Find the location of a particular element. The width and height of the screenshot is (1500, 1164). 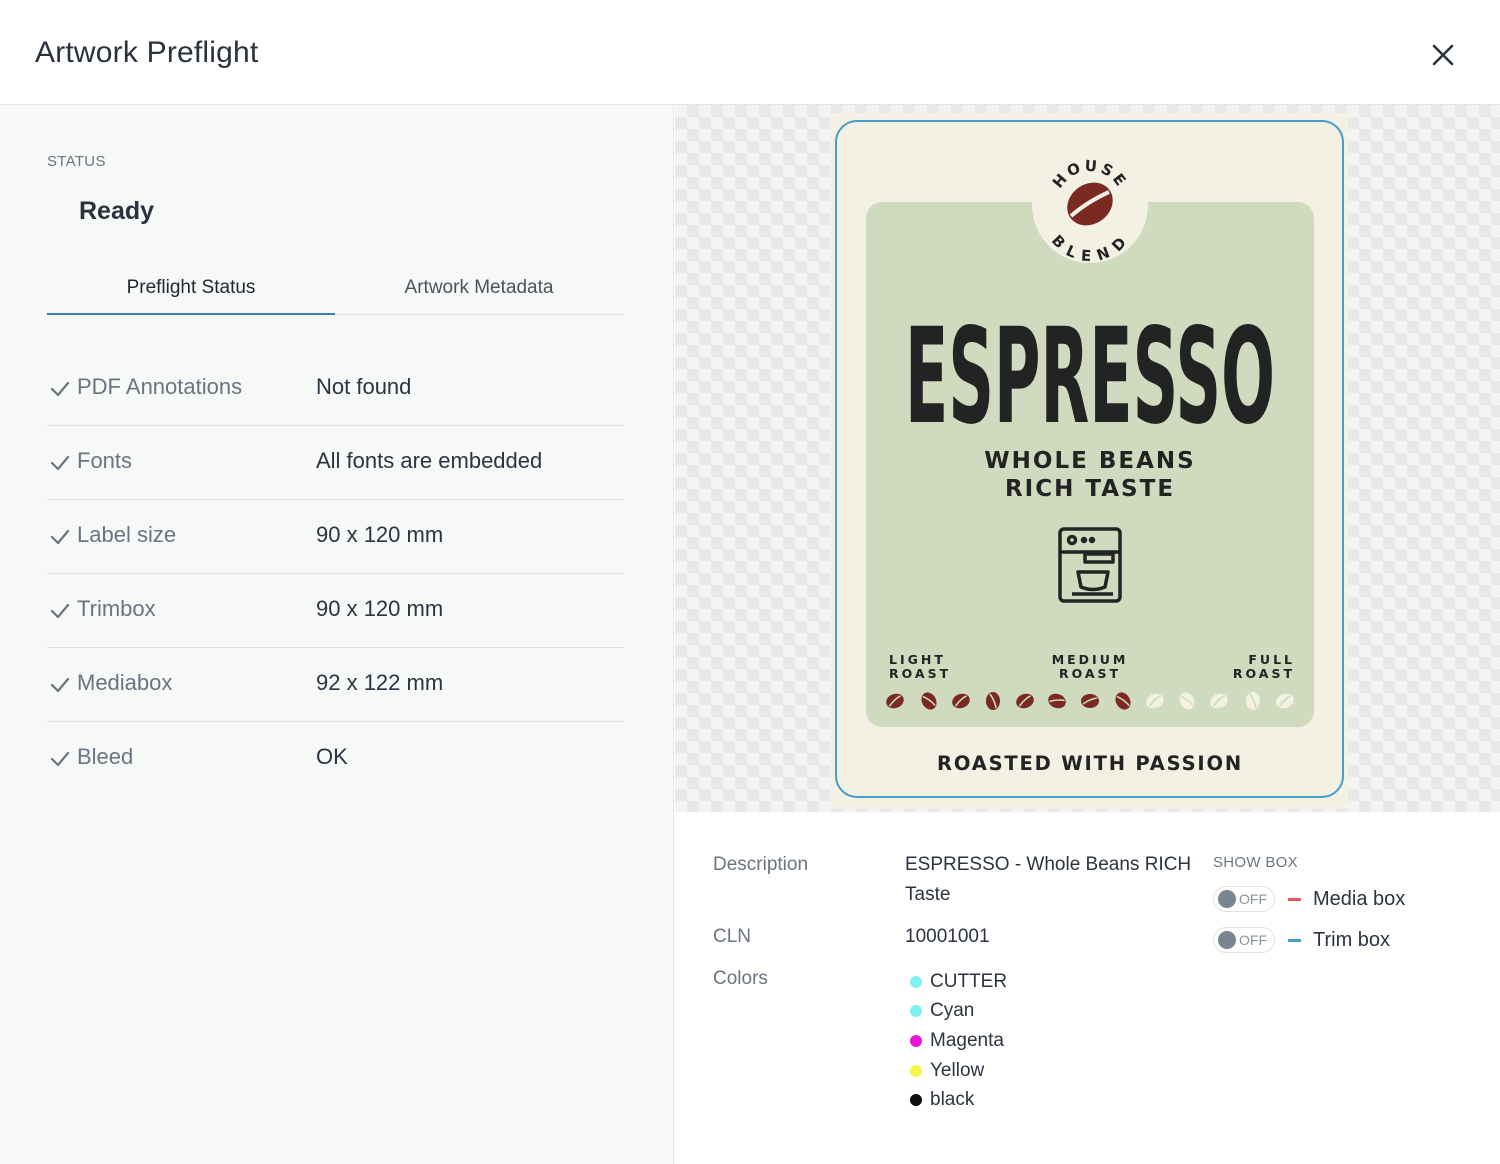

check-row-mediabox: Mediabox 92 x 122 mm is located at coordinates (335, 685).